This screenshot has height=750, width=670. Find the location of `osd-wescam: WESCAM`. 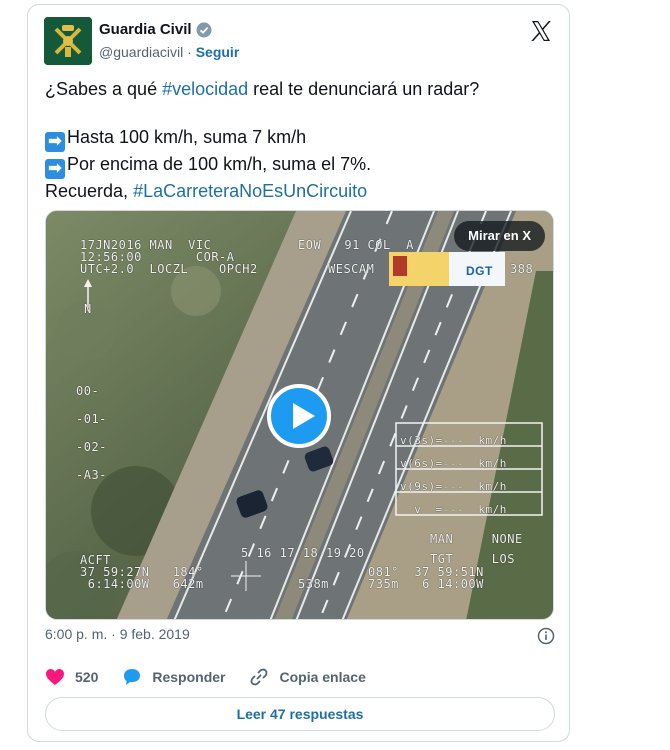

osd-wescam: WESCAM is located at coordinates (351, 269).